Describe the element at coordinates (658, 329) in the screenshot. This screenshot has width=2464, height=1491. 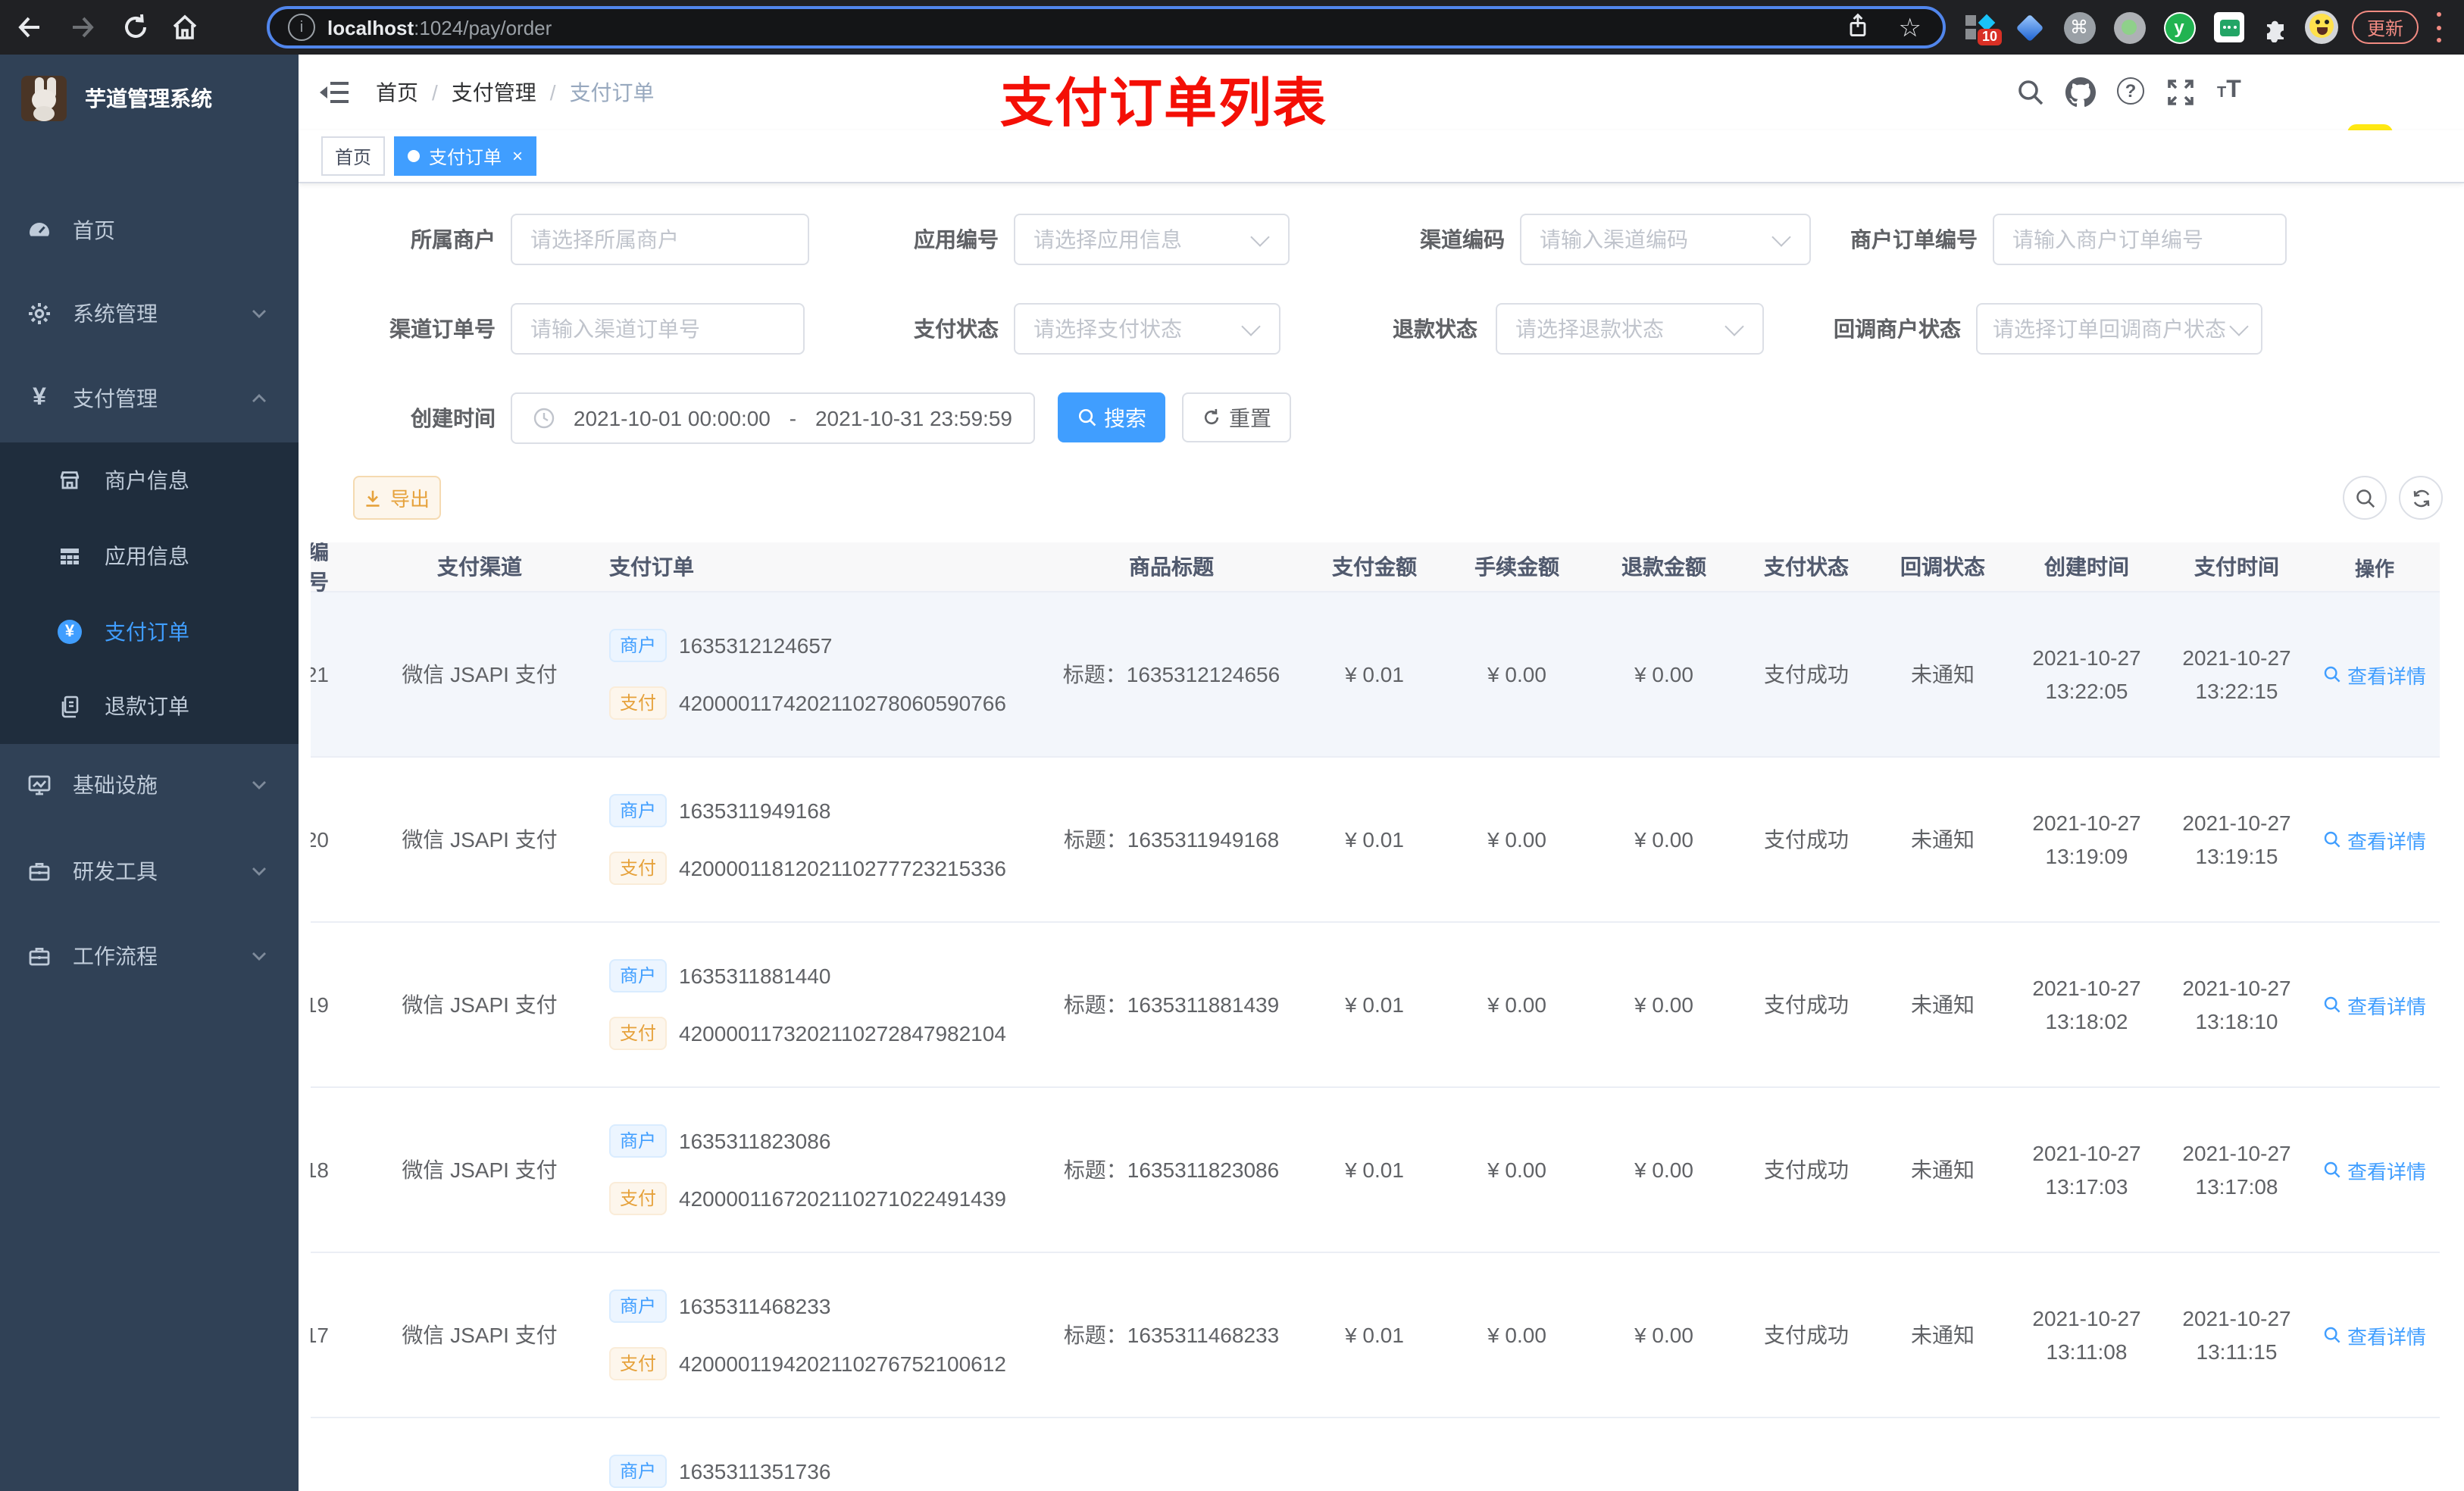
I see `channel-order-no-input` at that location.